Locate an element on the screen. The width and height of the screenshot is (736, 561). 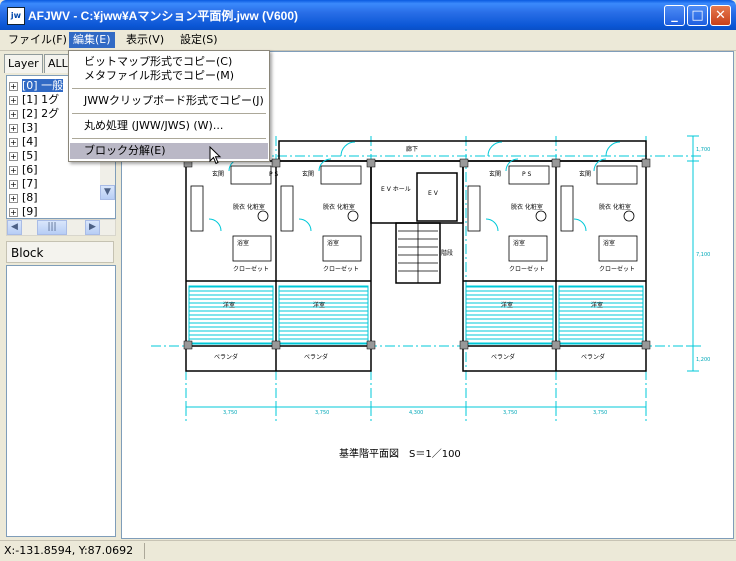
layer-item: + [6] is located at coordinates (23, 169).